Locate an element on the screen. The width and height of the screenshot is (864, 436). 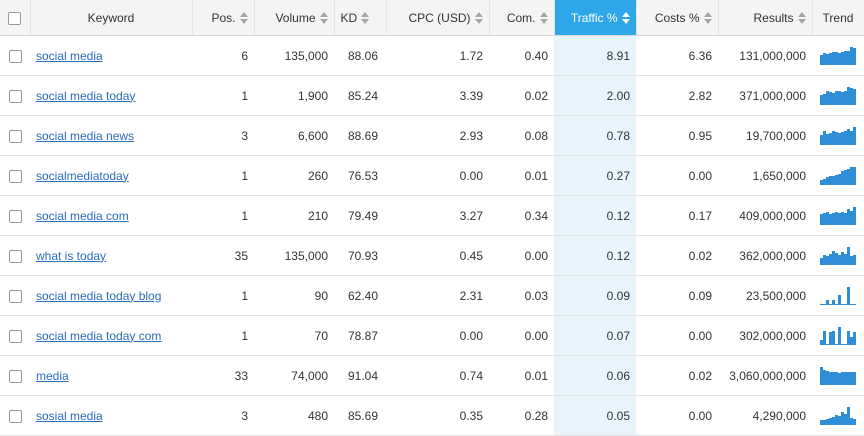
volume-cell: 90 is located at coordinates (294, 295).